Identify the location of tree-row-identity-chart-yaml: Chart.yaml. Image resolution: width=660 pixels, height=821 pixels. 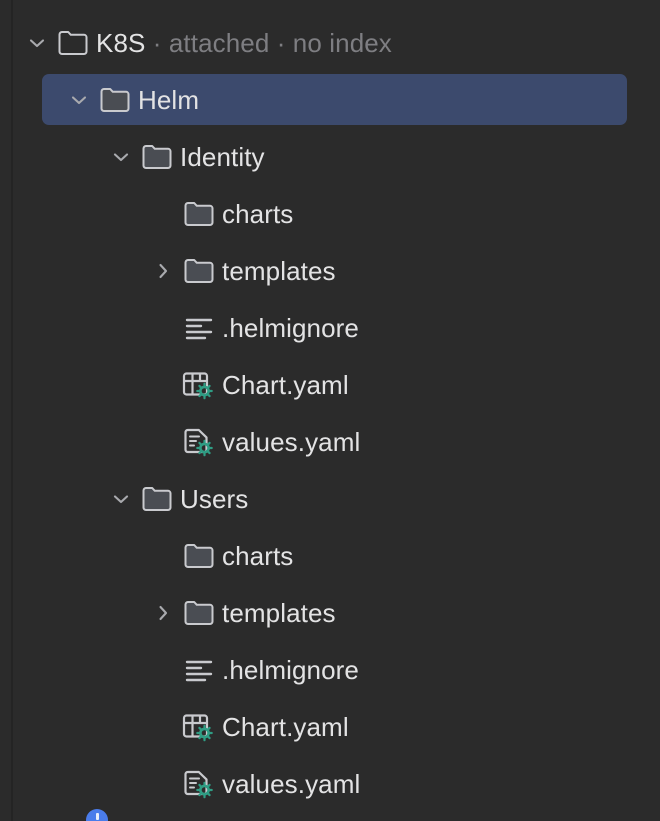
(330, 384).